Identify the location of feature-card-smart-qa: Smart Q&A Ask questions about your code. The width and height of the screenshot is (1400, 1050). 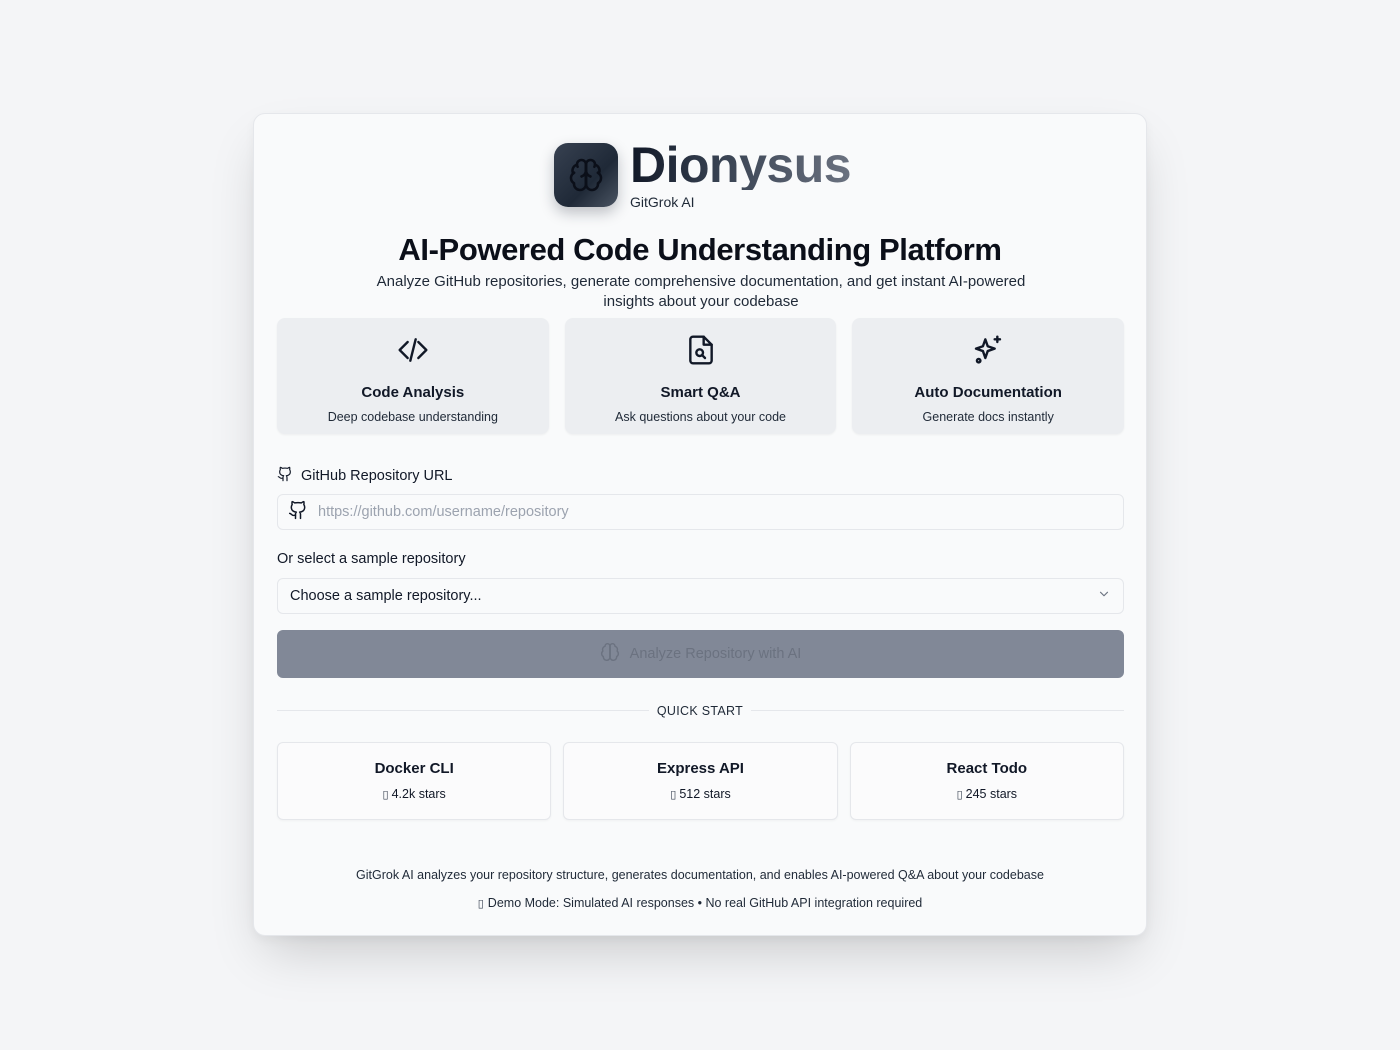
(700, 376).